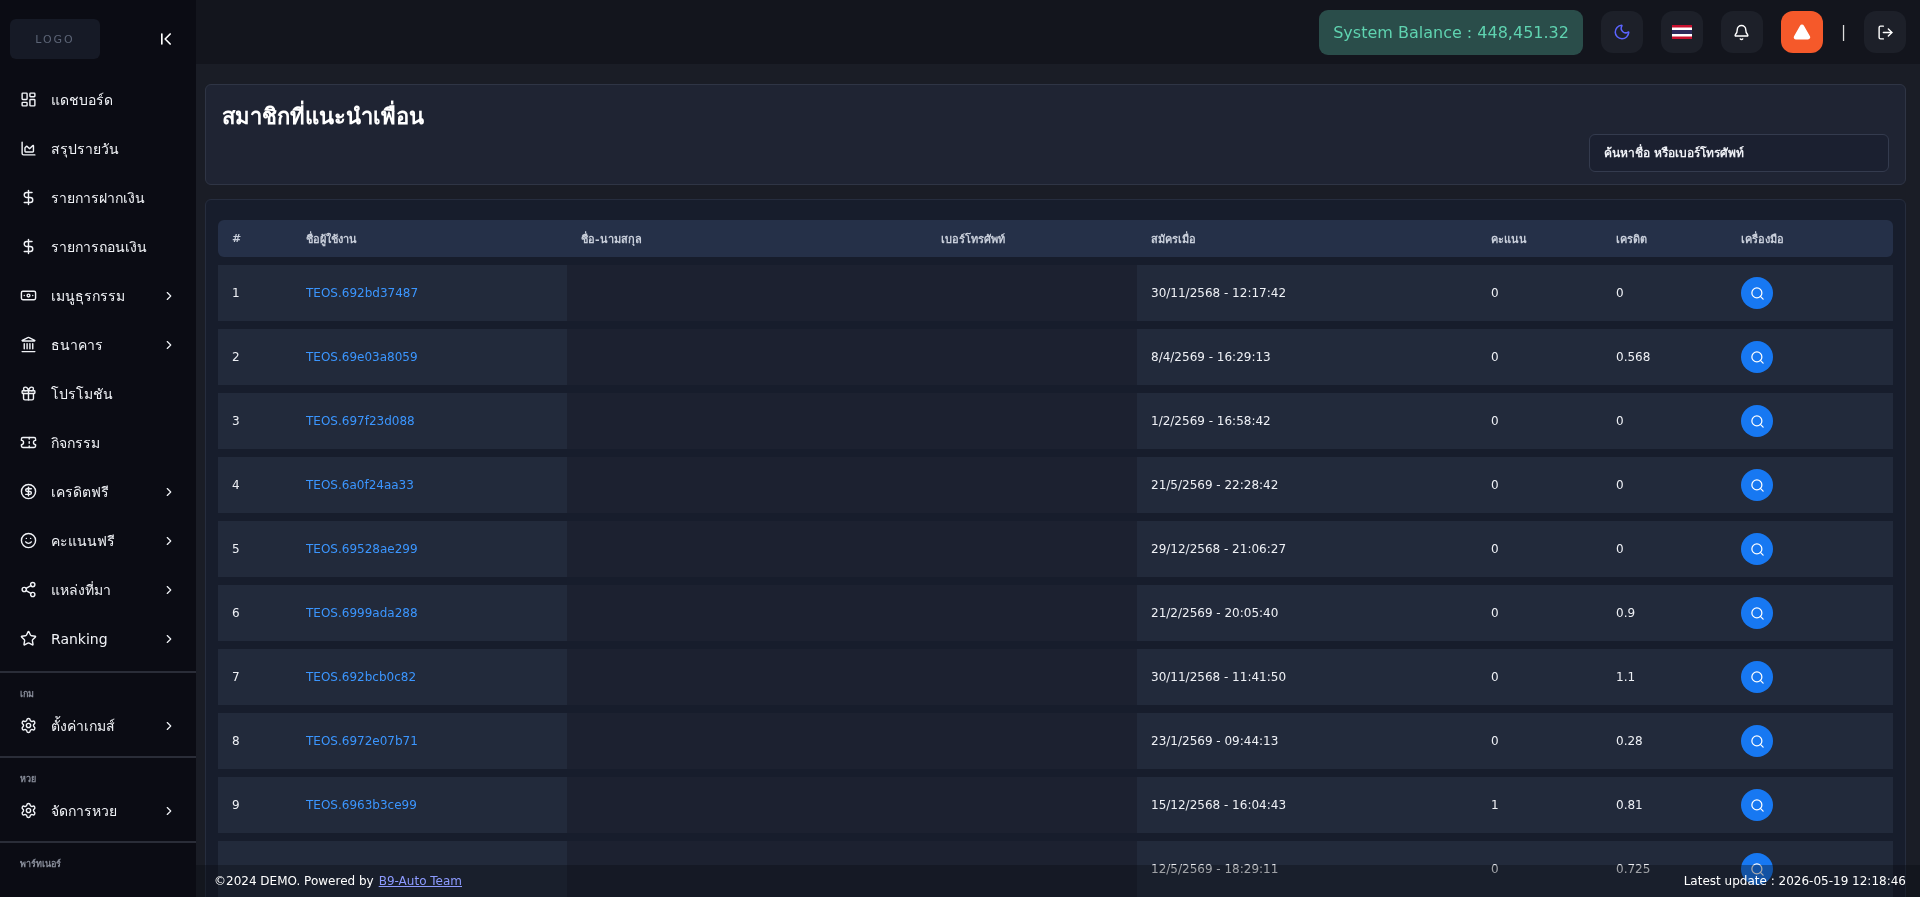 This screenshot has height=897, width=1920. Describe the element at coordinates (28, 442) in the screenshot. I see `ticket-icon` at that location.